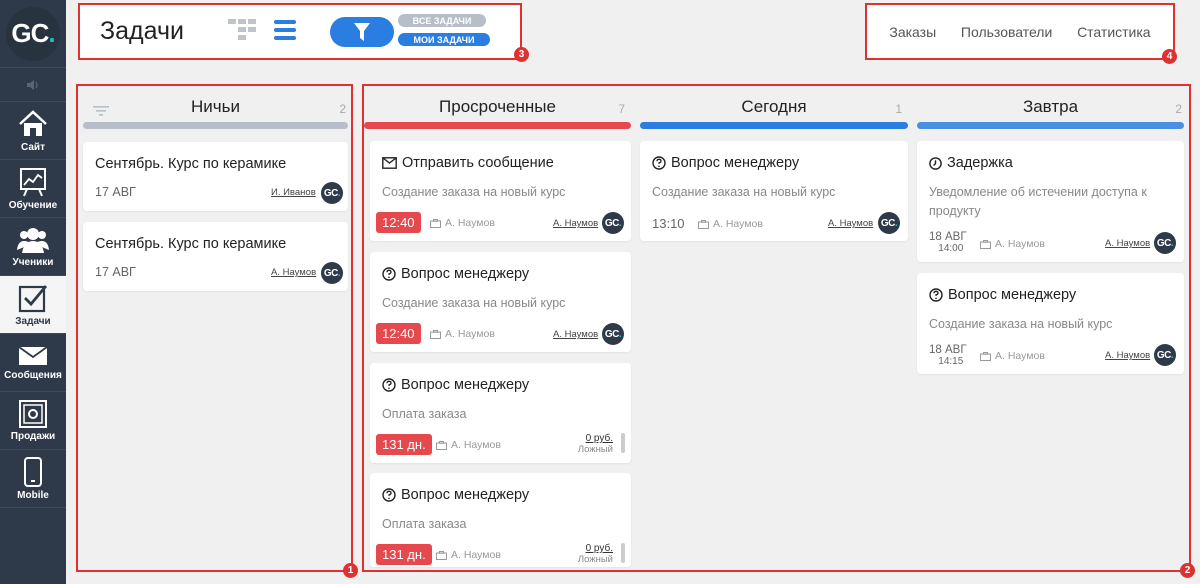  Describe the element at coordinates (33, 205) in the screenshot. I see `sidebar-item-label: Обучение` at that location.